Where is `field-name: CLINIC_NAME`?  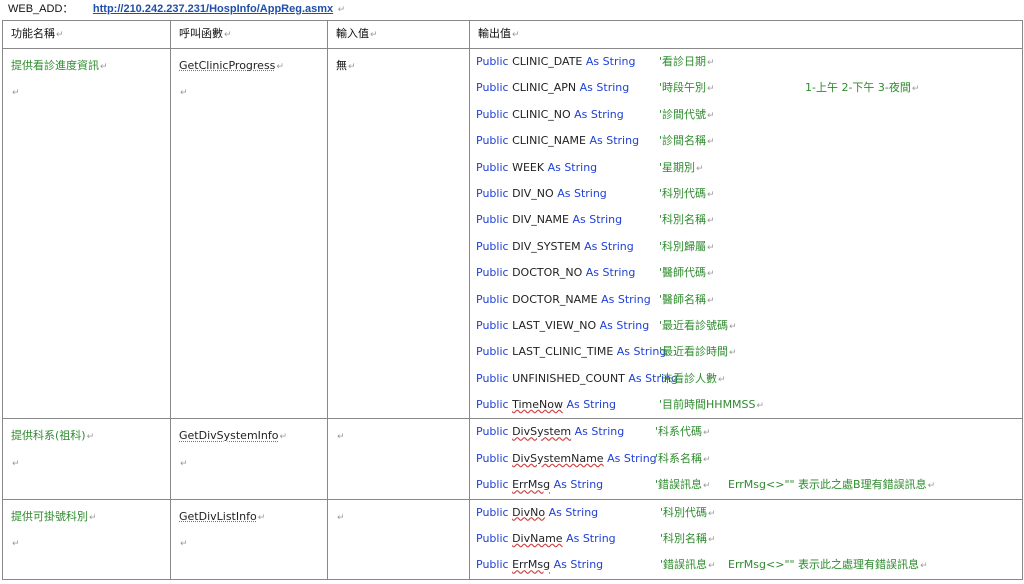 field-name: CLINIC_NAME is located at coordinates (549, 141).